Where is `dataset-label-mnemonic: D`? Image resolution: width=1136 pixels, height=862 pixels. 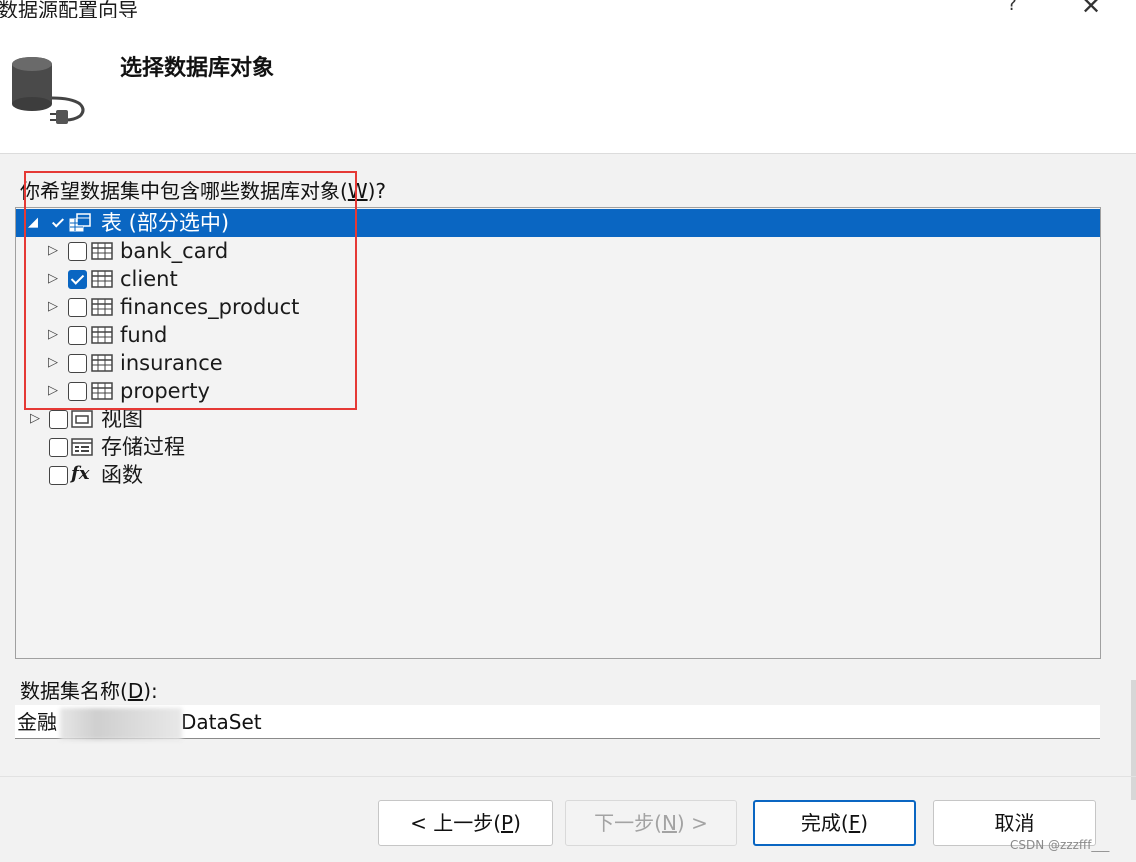
dataset-label-mnemonic: D is located at coordinates (135, 691).